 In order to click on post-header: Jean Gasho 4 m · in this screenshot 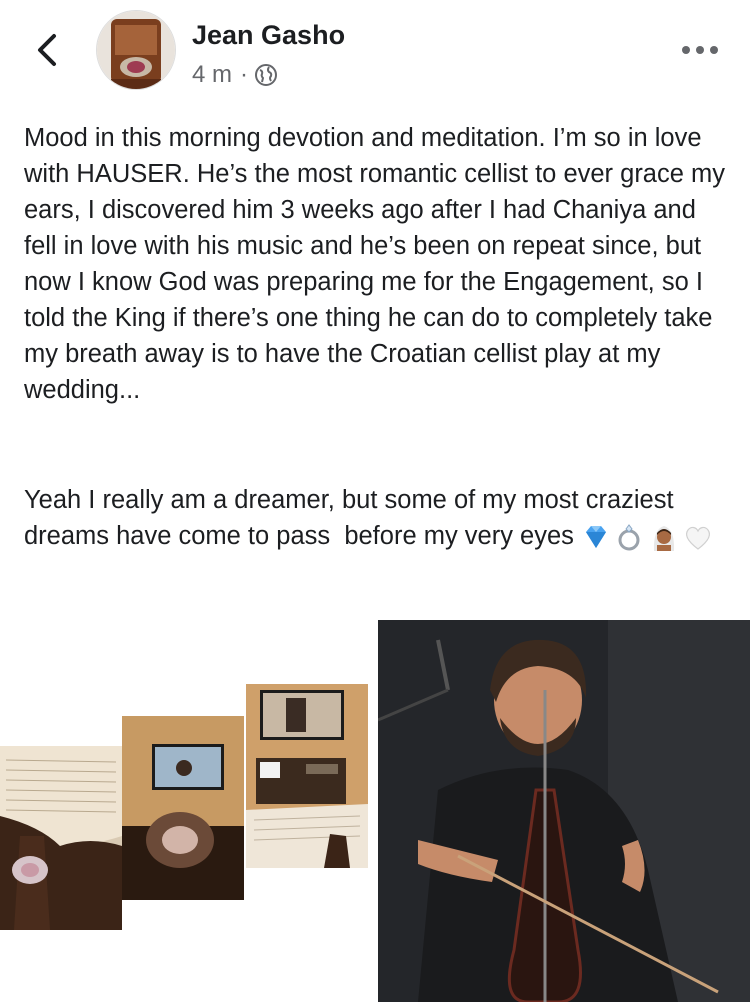, I will do `click(375, 50)`.